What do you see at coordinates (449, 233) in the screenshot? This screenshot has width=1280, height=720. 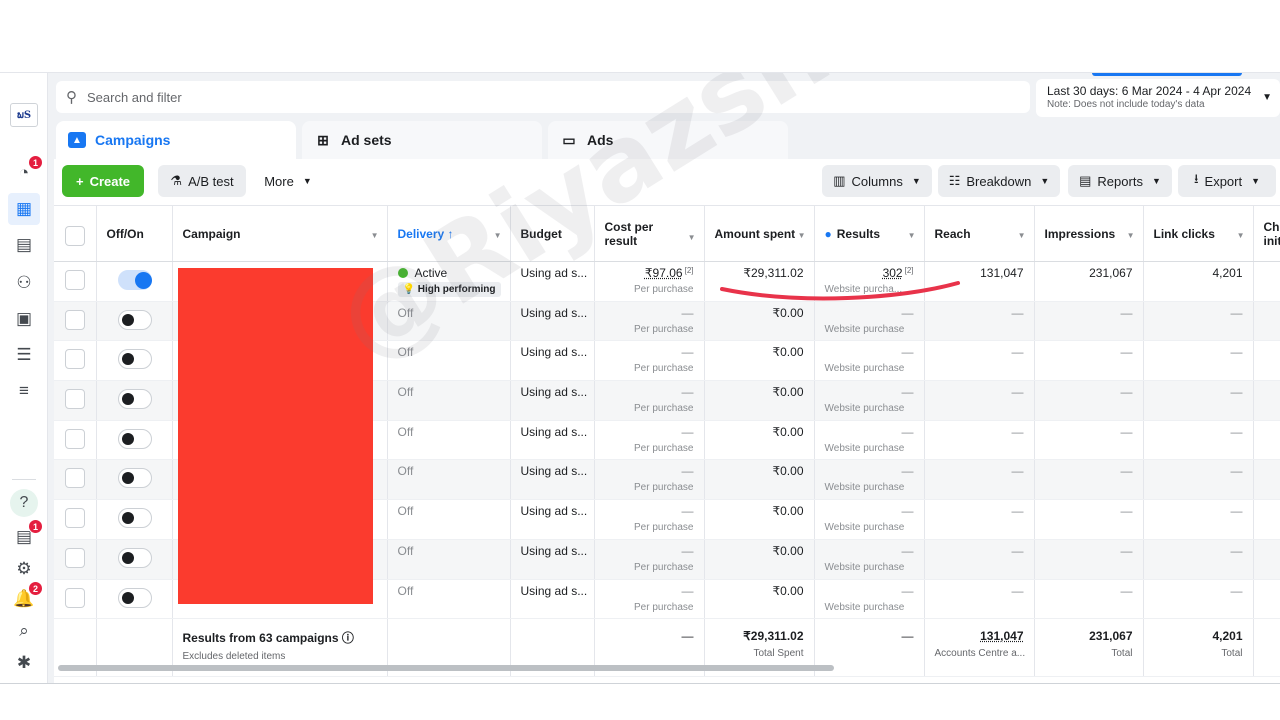 I see `col-delivery: Delivery ↑ ▼` at bounding box center [449, 233].